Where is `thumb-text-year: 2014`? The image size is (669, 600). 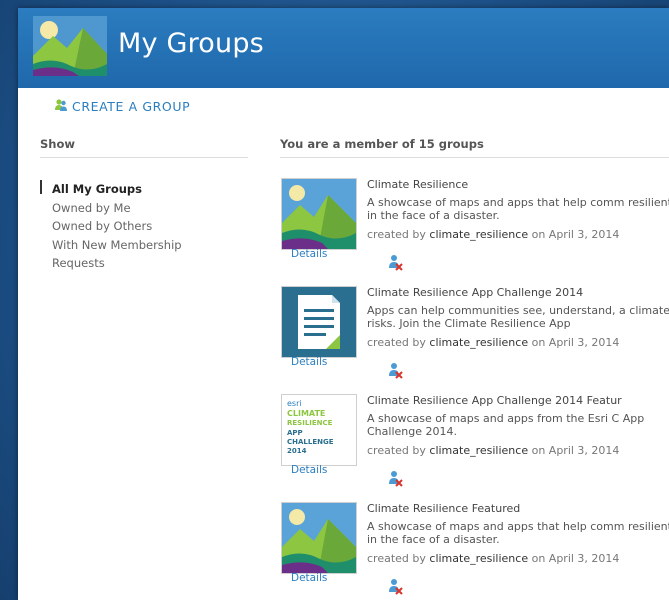 thumb-text-year: 2014 is located at coordinates (297, 451).